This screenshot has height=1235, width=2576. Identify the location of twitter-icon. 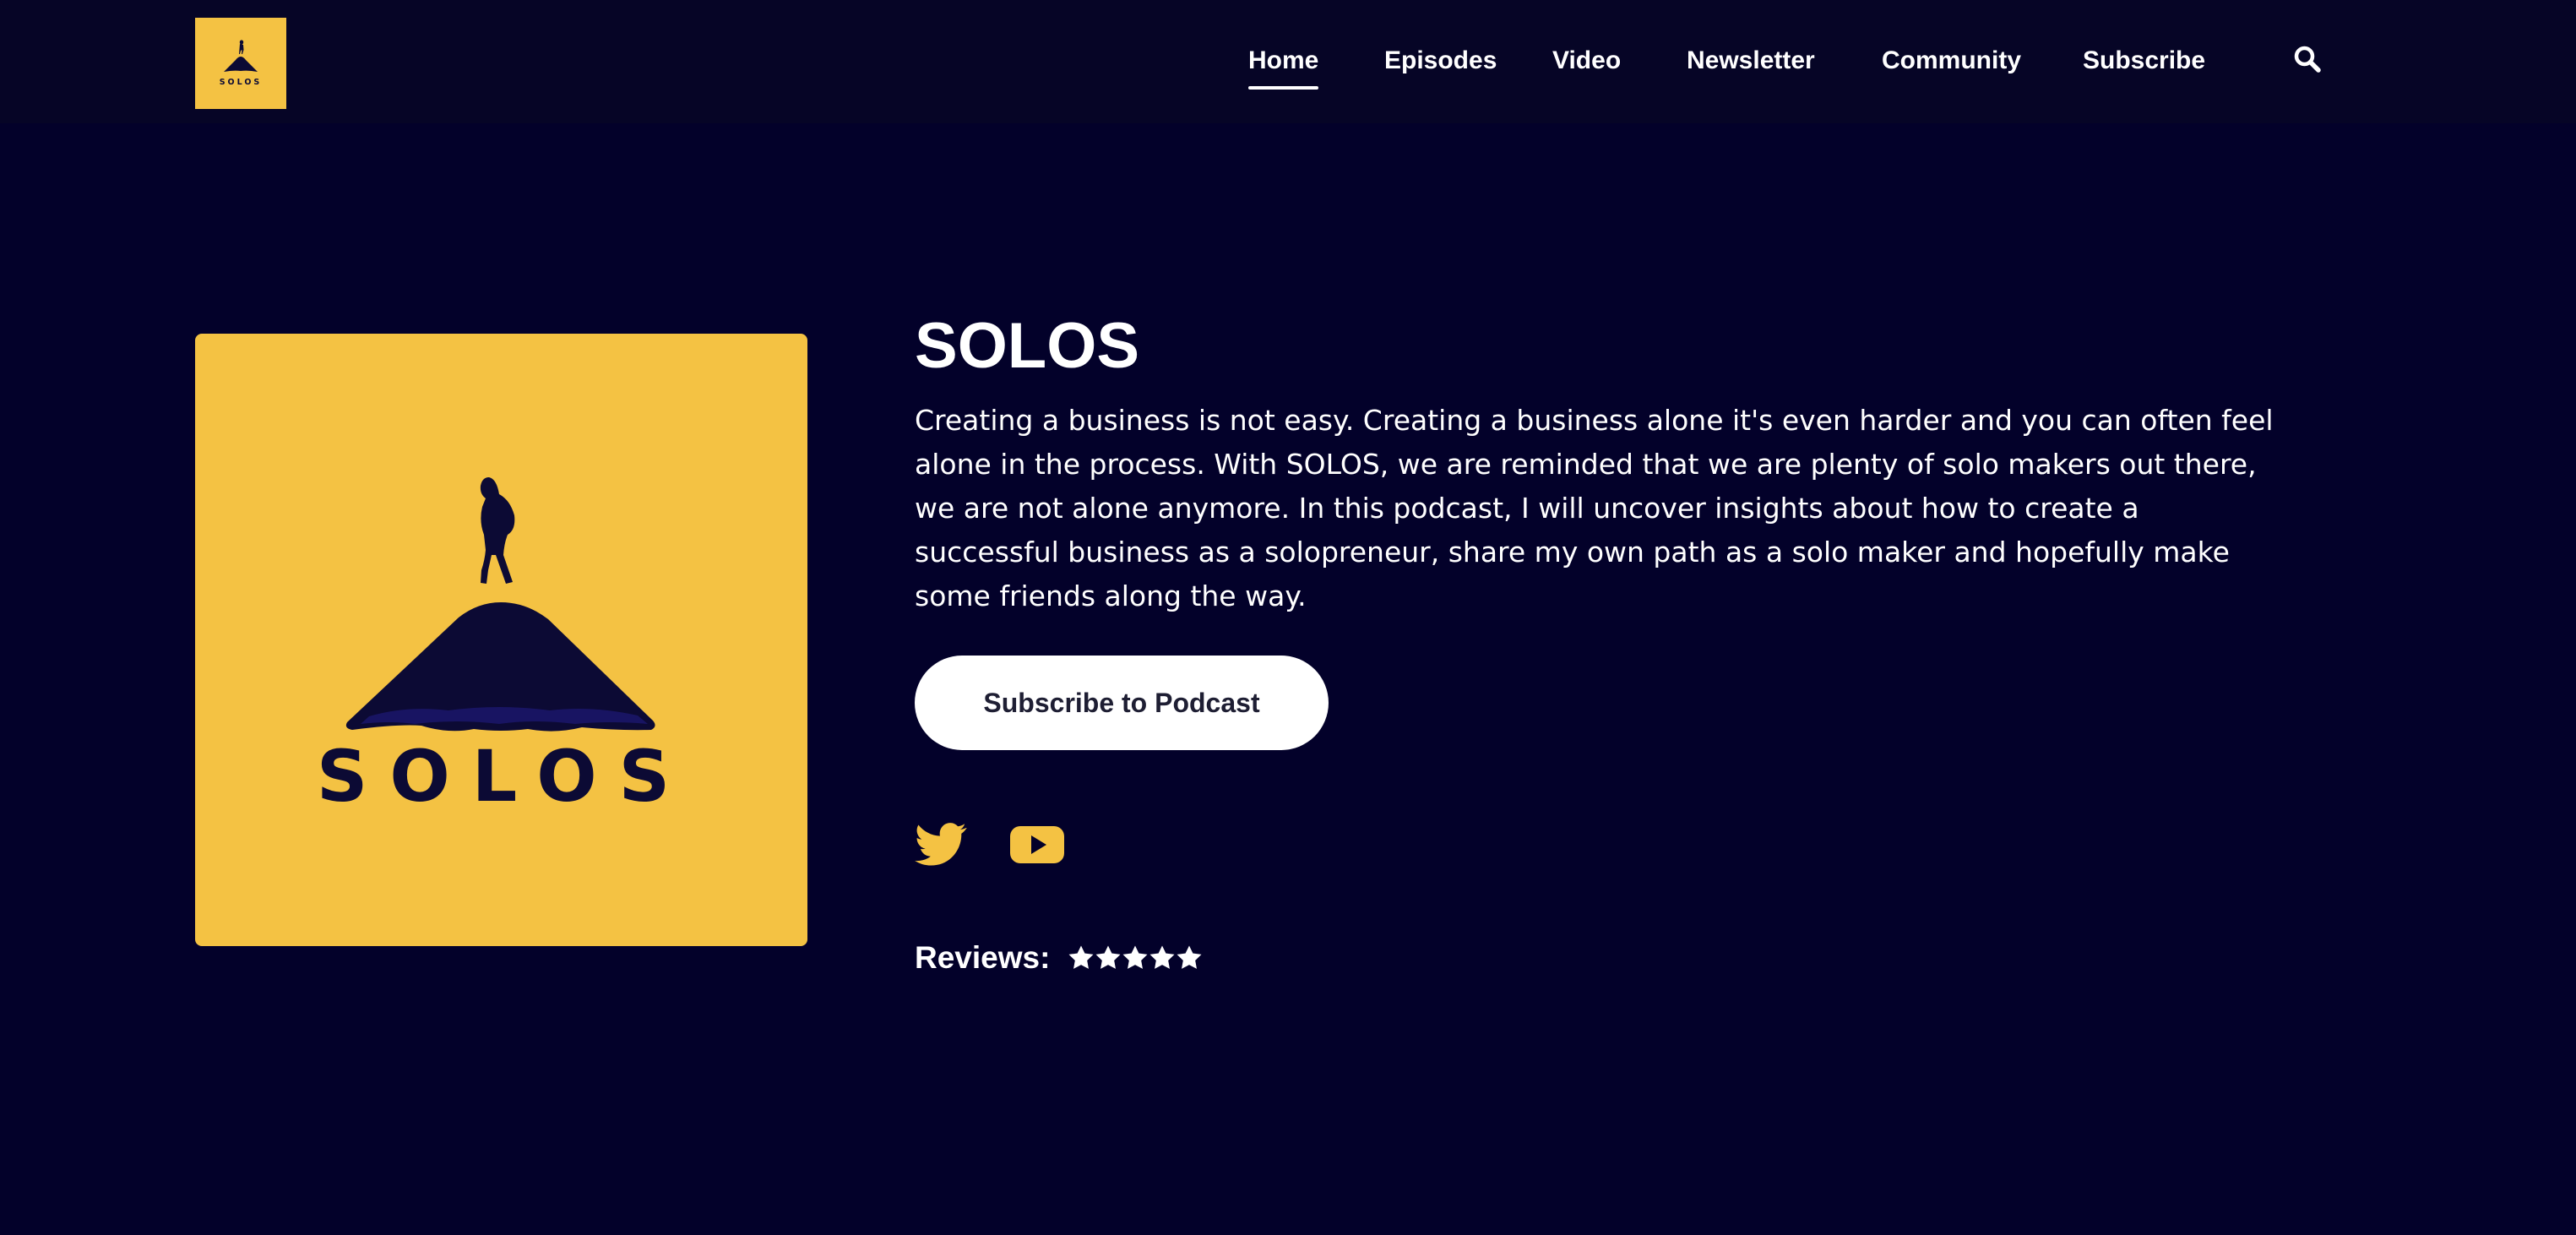
(941, 845).